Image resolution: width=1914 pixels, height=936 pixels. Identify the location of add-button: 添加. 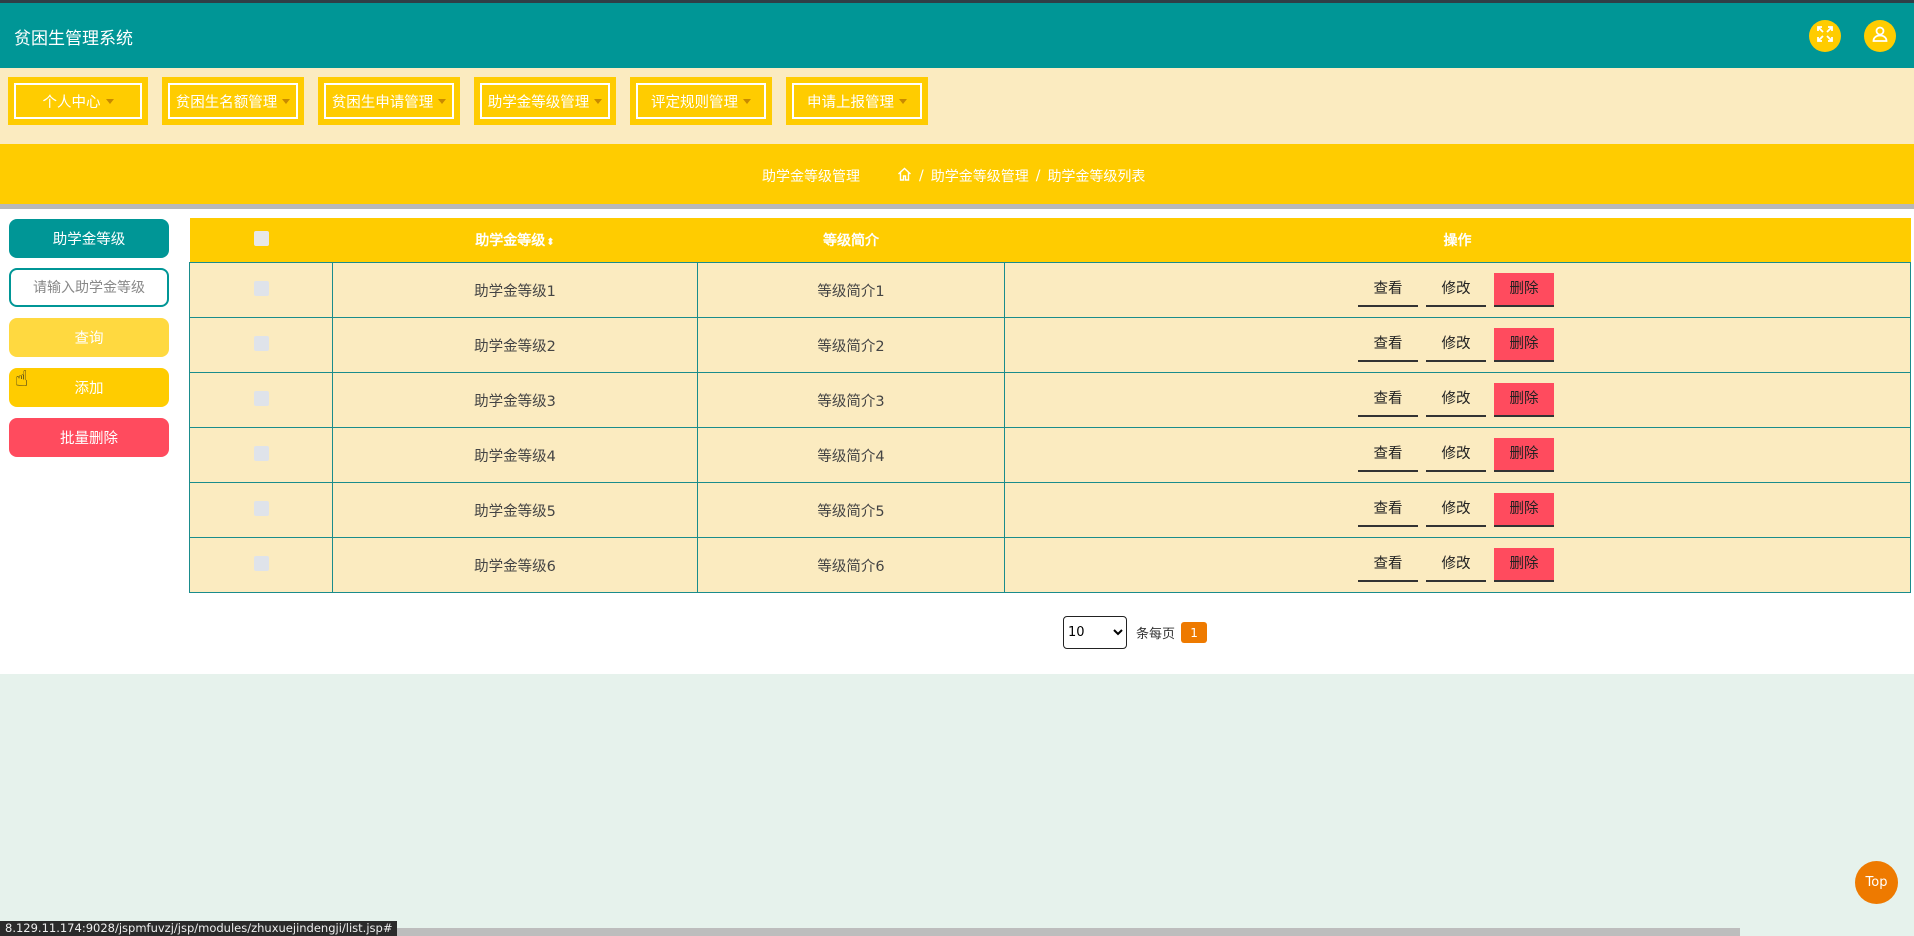
(89, 387).